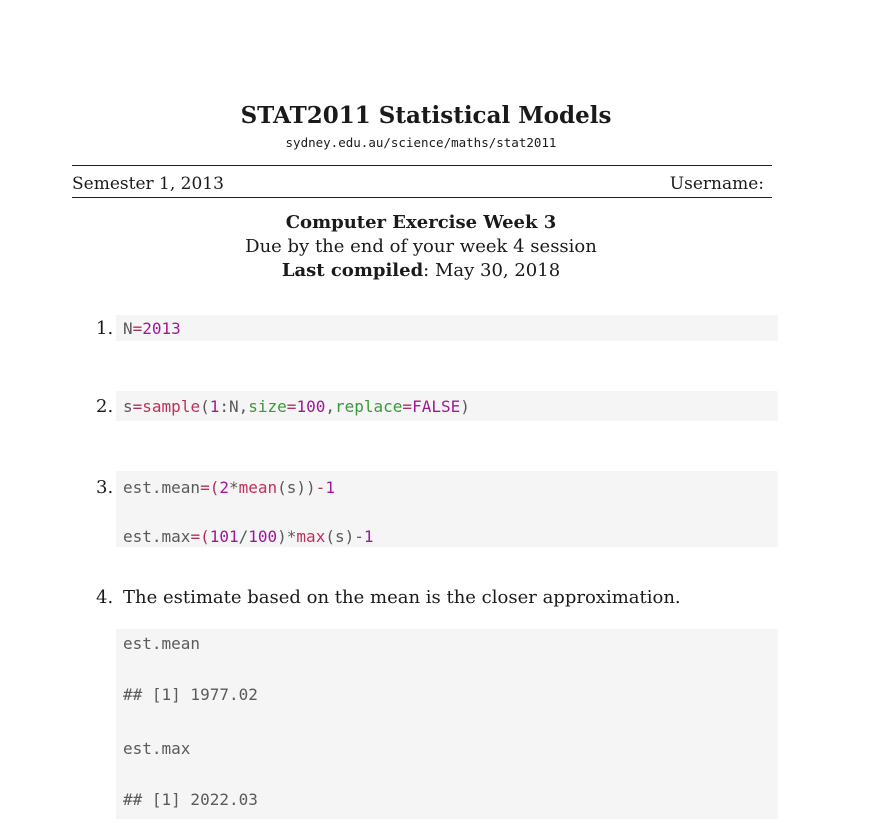 The width and height of the screenshot is (886, 823). Describe the element at coordinates (352, 270) in the screenshot. I see `compiled-label: Last compiled` at that location.